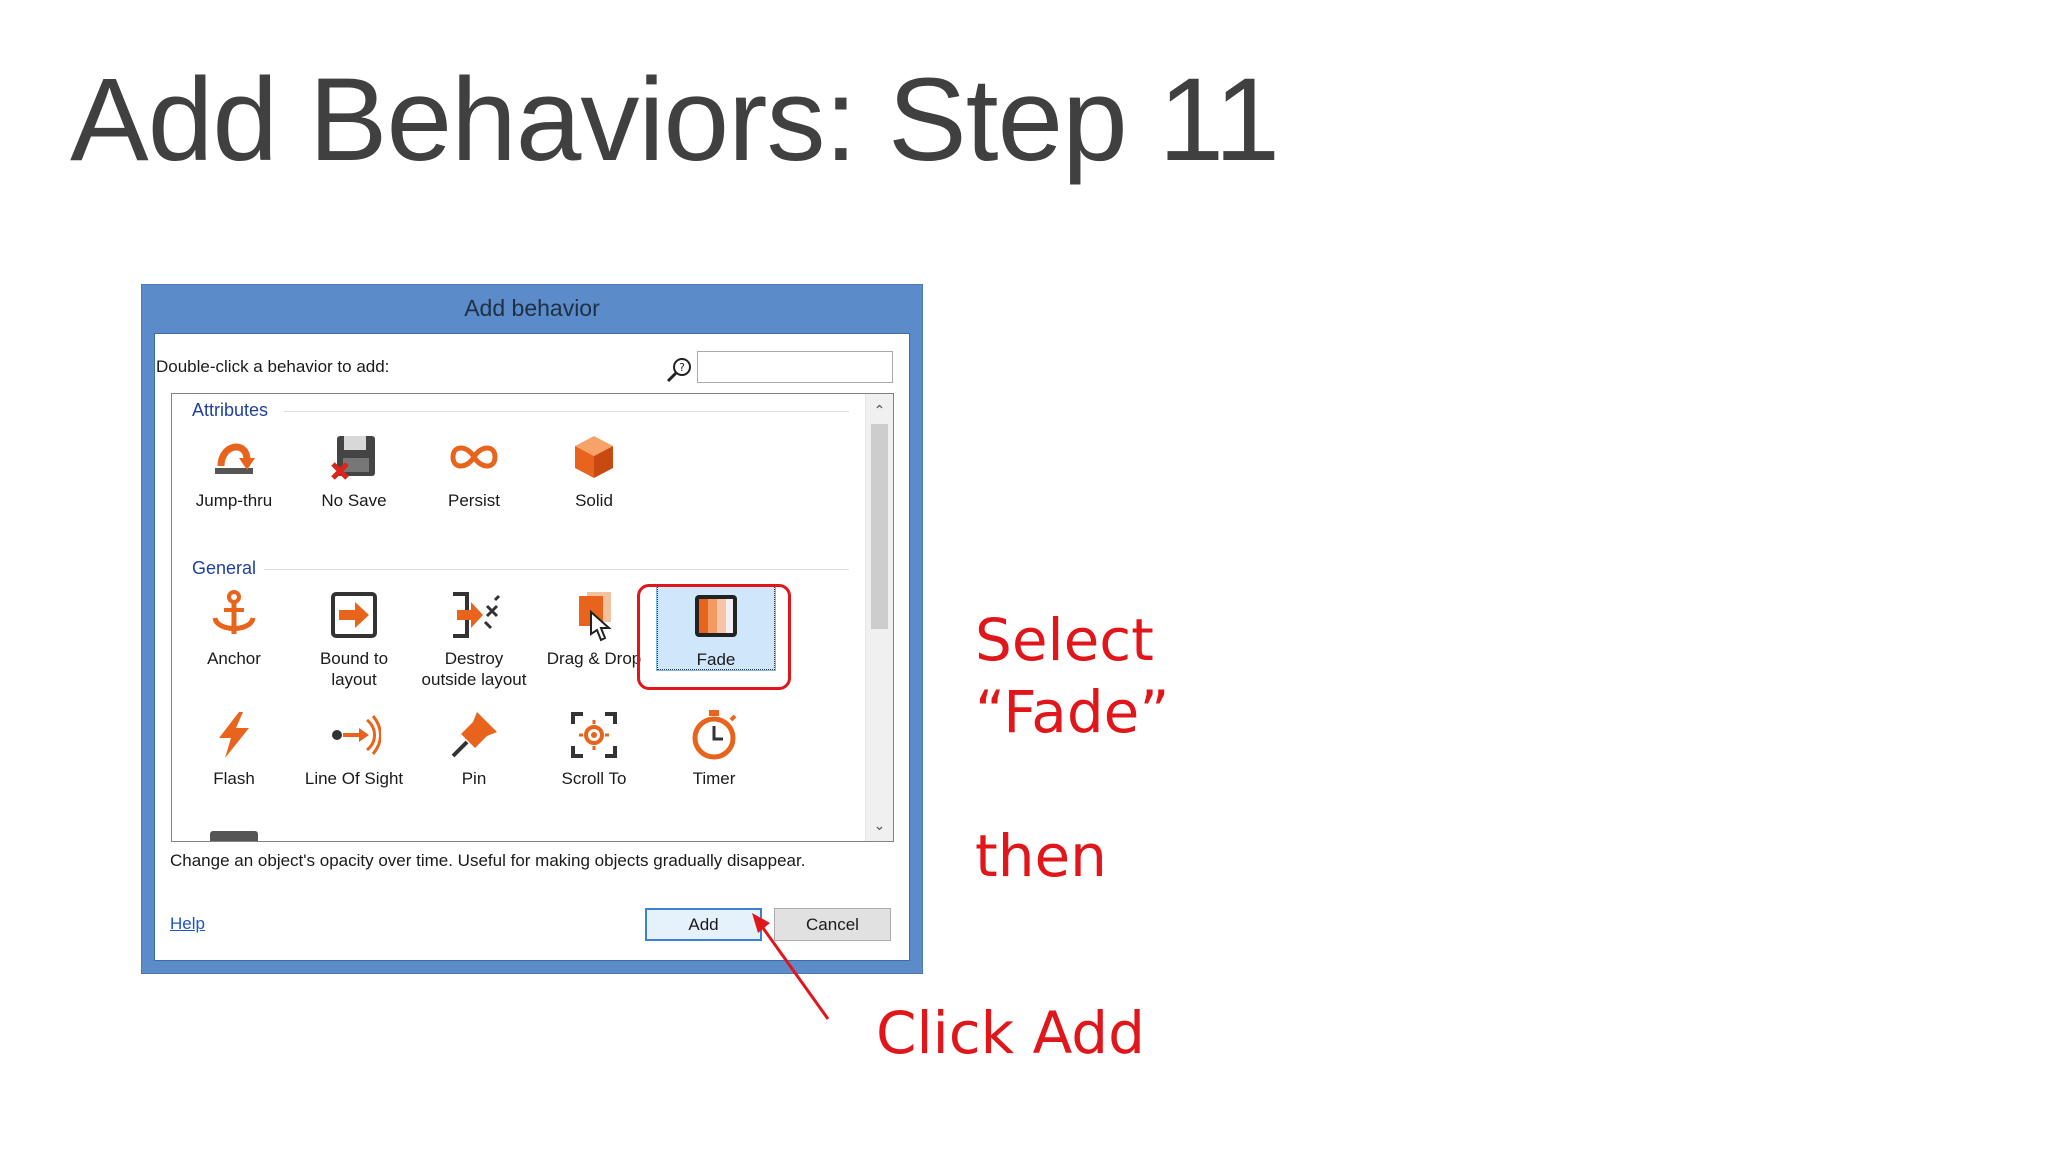  I want to click on help-link: Help, so click(187, 924).